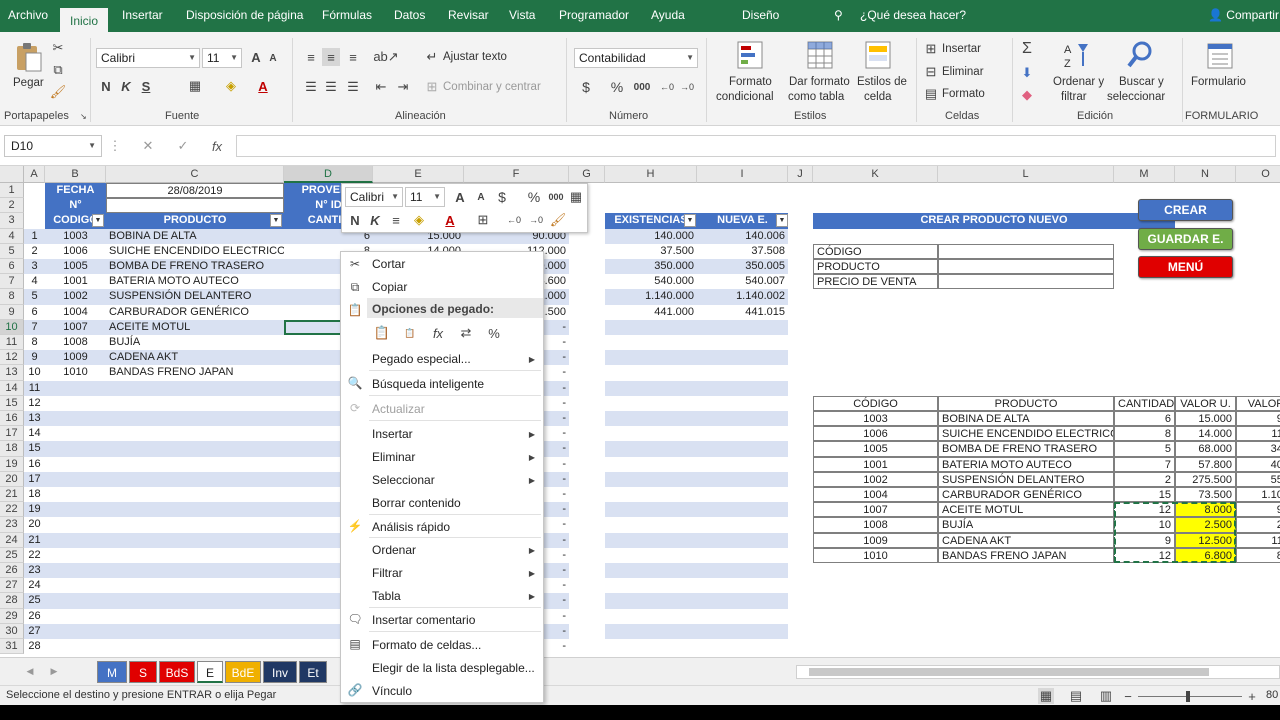  I want to click on currency-icon: $, so click(502, 197).